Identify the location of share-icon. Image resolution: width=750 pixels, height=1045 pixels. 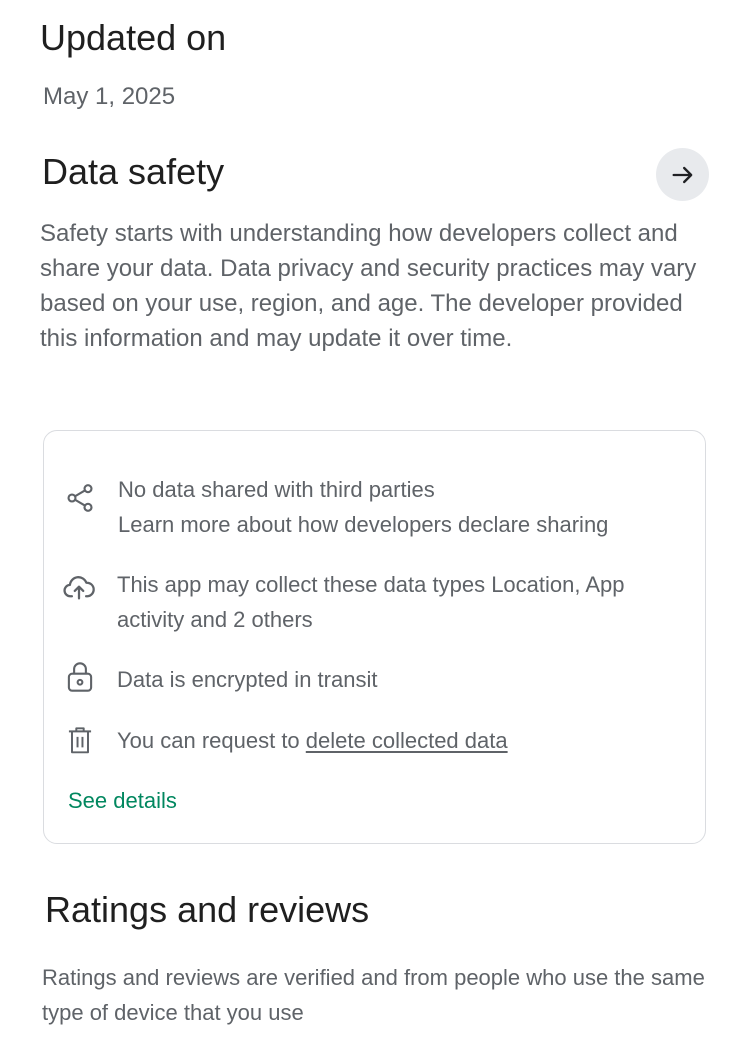
(80, 498).